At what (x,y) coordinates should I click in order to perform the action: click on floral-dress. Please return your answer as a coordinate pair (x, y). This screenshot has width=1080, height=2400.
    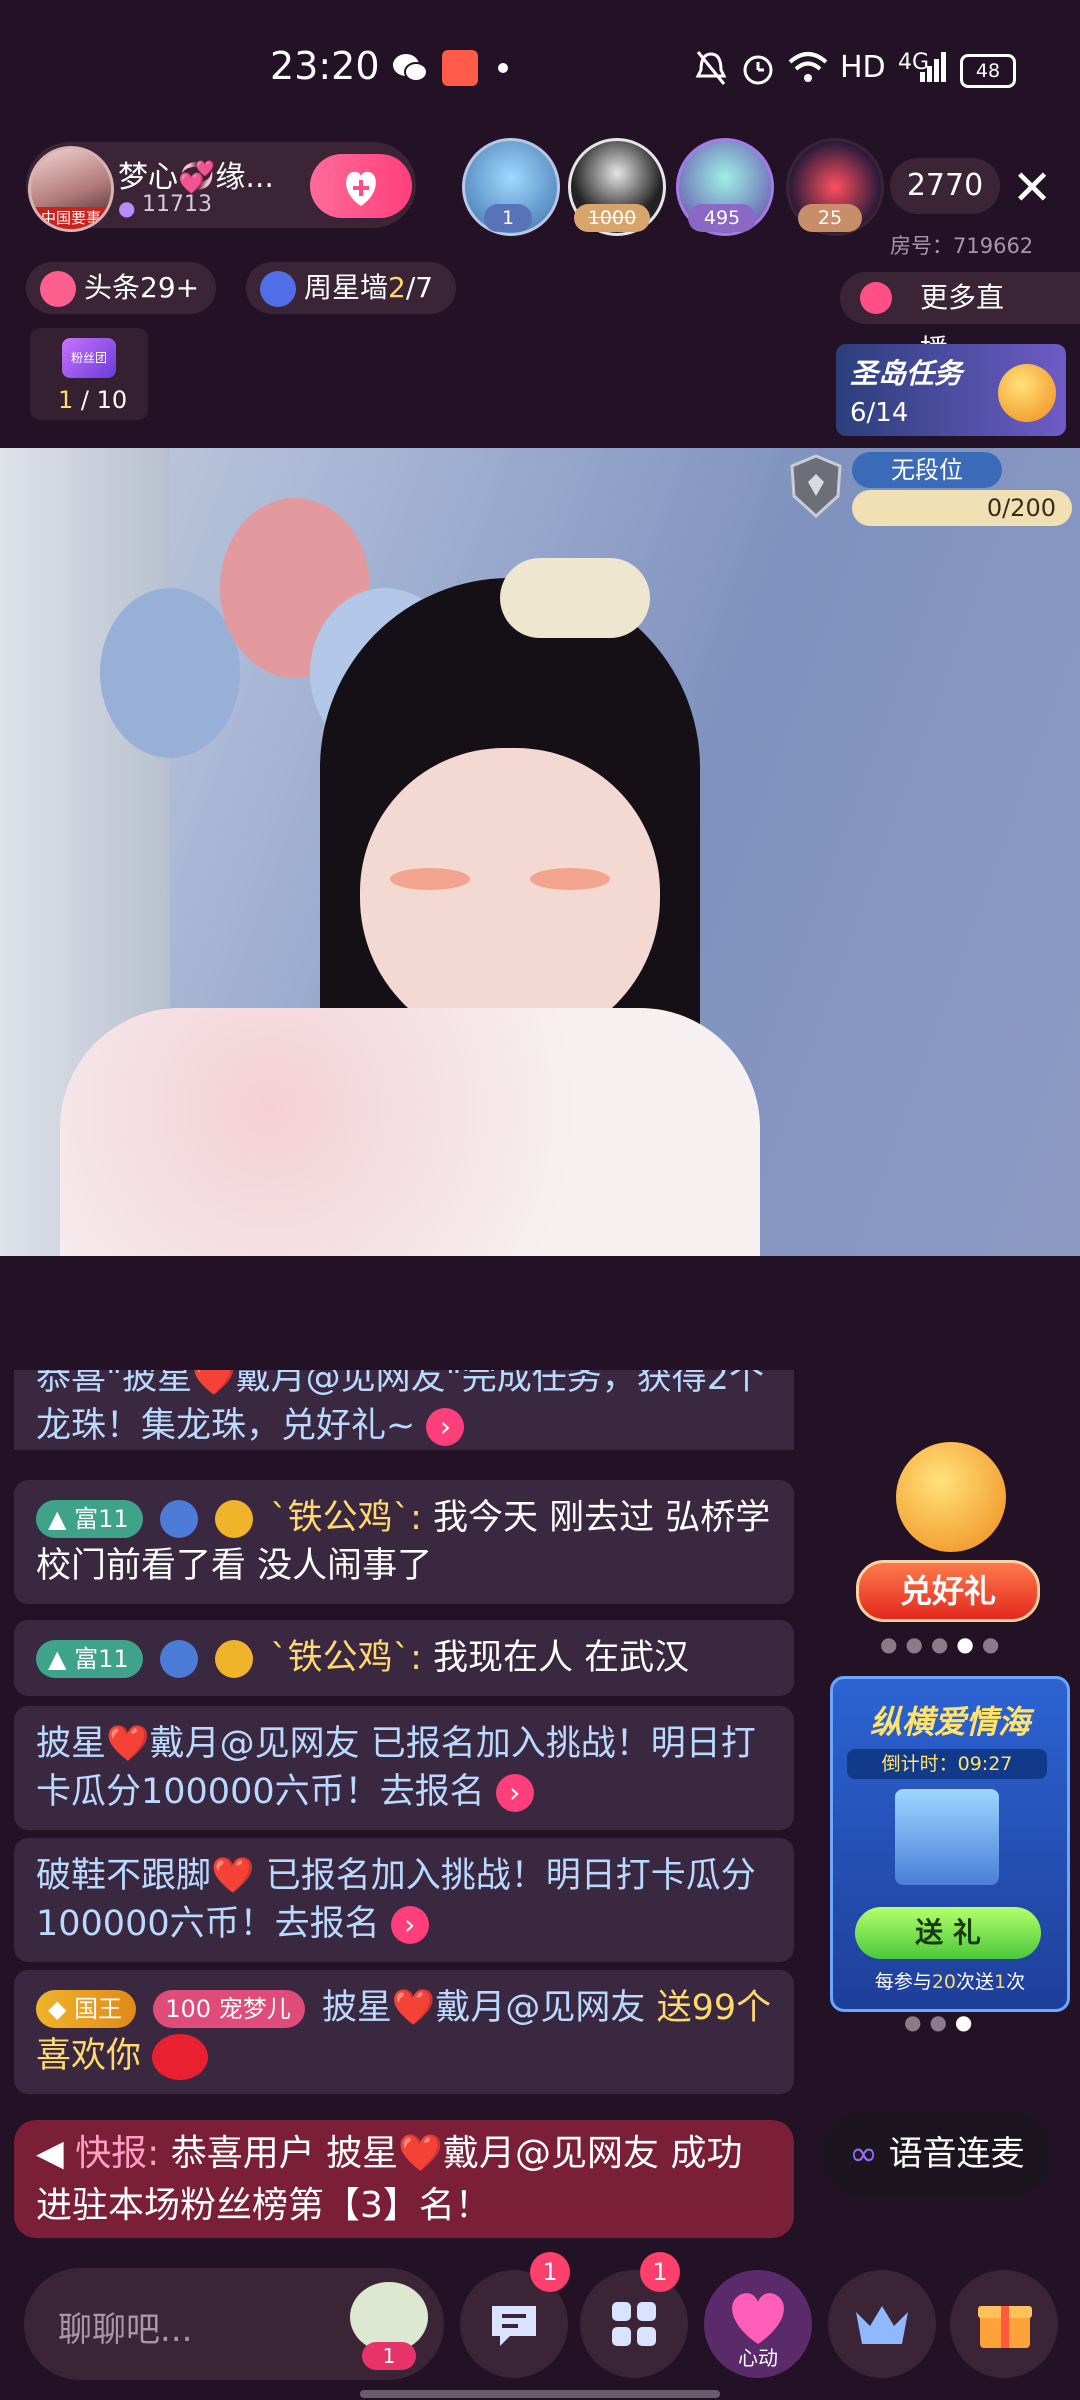
    Looking at the image, I should click on (410, 1132).